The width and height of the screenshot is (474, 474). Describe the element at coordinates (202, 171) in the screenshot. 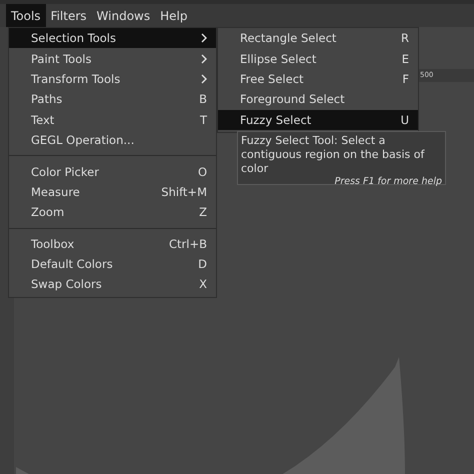

I see `shortcut-label: O` at that location.